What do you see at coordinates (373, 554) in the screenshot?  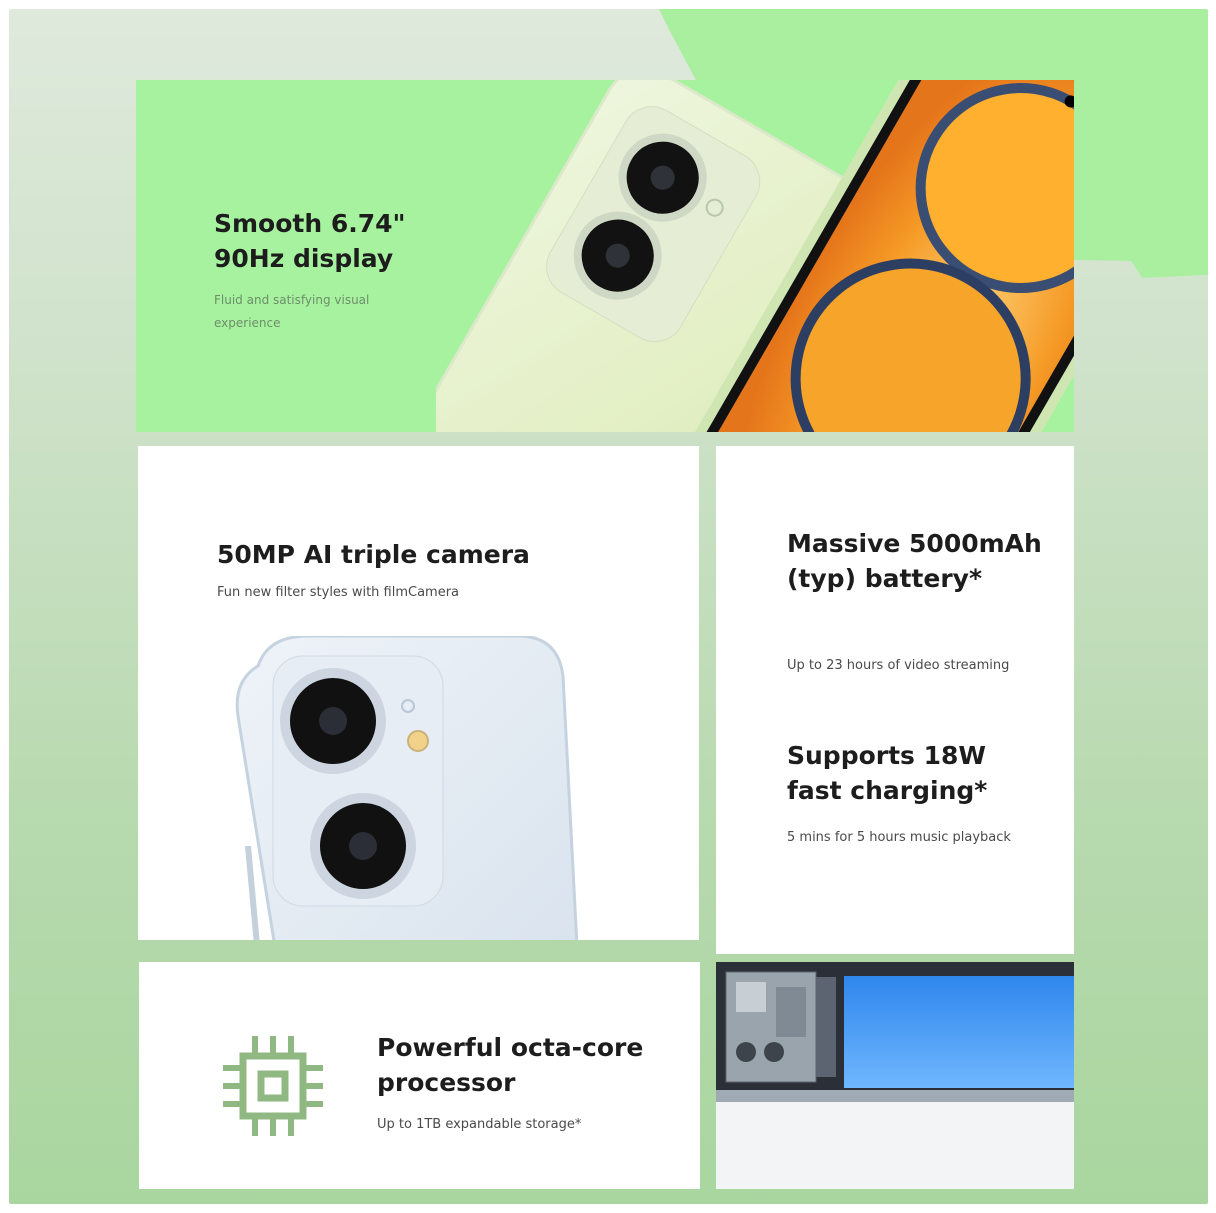 I see `camera-title: 50MP AI triple camera` at bounding box center [373, 554].